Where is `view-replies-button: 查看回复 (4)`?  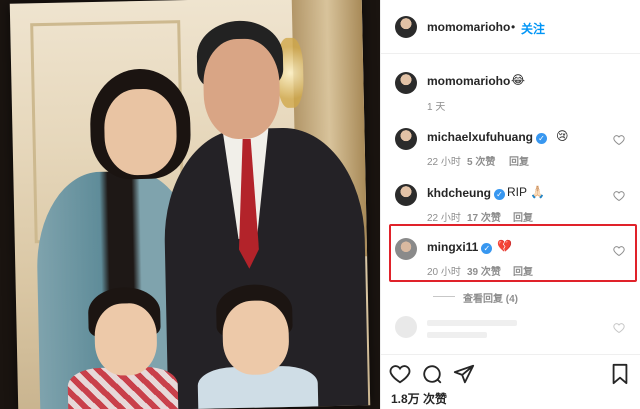 view-replies-button: 查看回复 (4) is located at coordinates (490, 297).